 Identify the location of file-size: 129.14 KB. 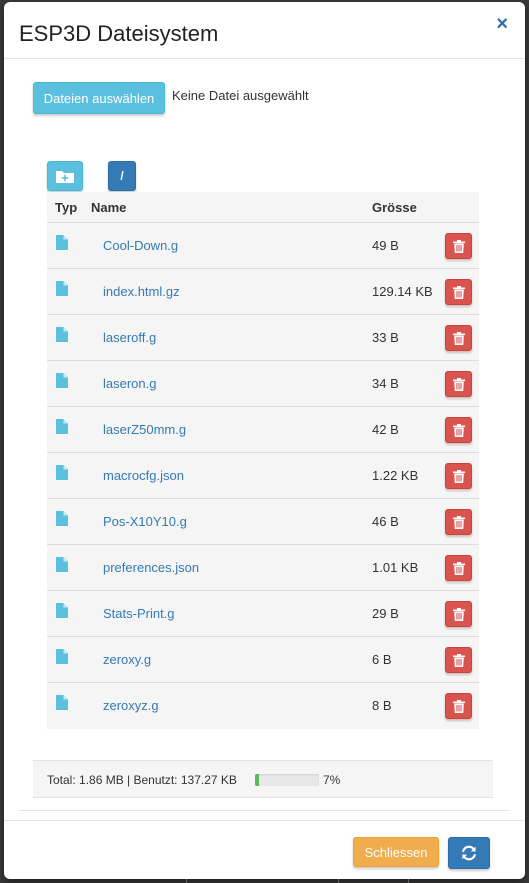
(402, 291).